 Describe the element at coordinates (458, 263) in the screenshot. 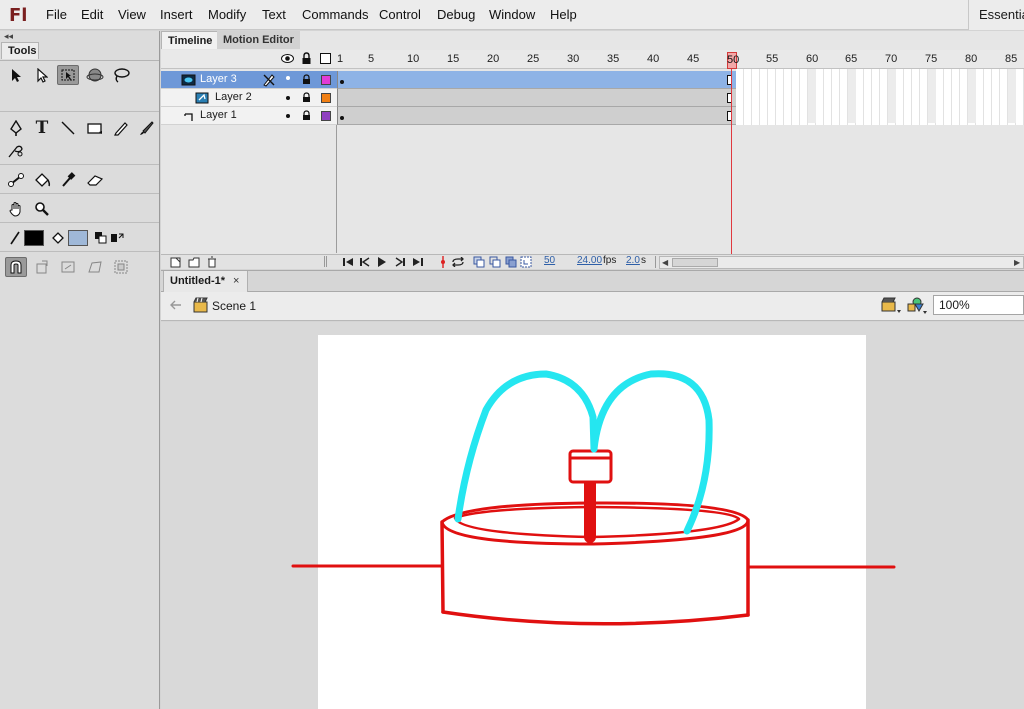

I see `loop-icon` at that location.